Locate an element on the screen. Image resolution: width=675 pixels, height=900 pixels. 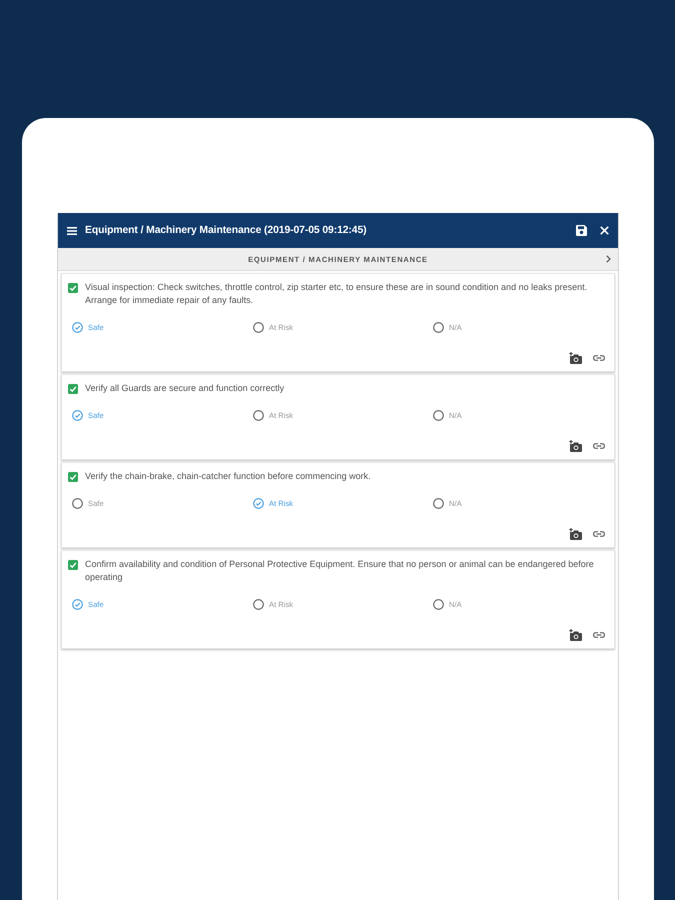
save-icon is located at coordinates (581, 230).